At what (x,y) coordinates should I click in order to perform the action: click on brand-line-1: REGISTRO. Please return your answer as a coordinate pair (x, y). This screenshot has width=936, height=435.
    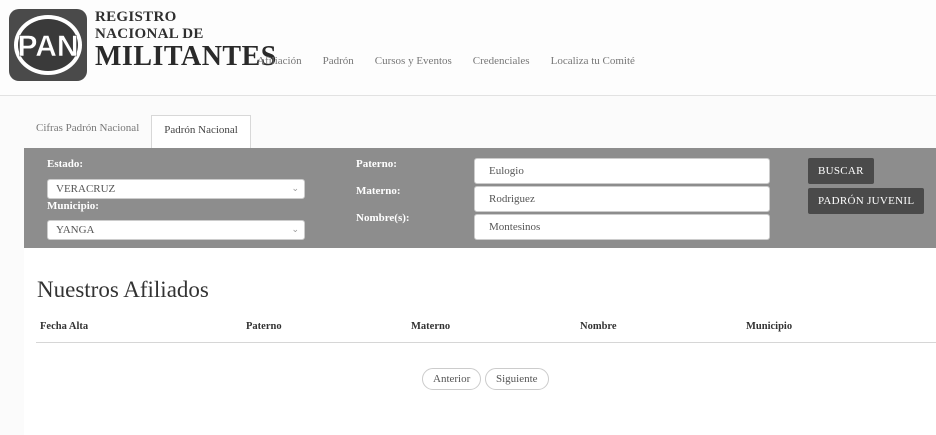
    Looking at the image, I should click on (136, 17).